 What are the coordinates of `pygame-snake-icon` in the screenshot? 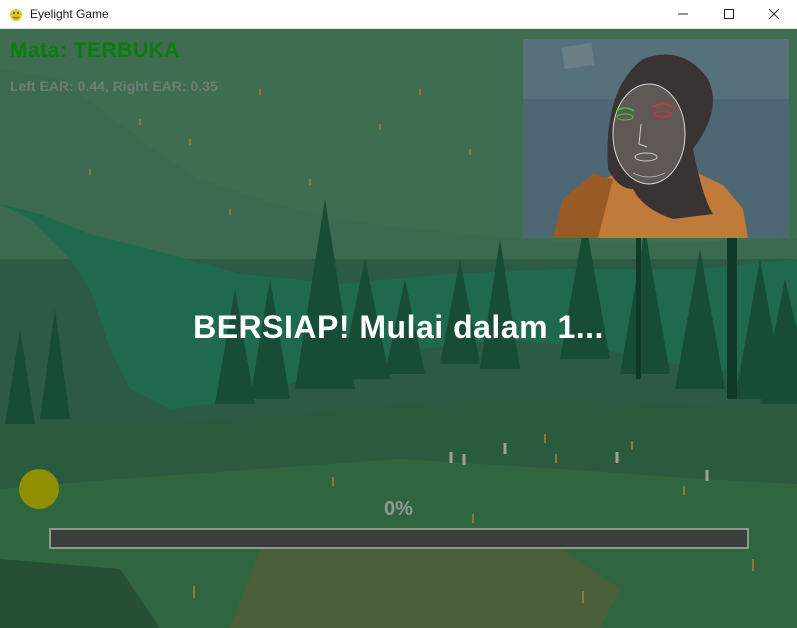 It's located at (16, 15).